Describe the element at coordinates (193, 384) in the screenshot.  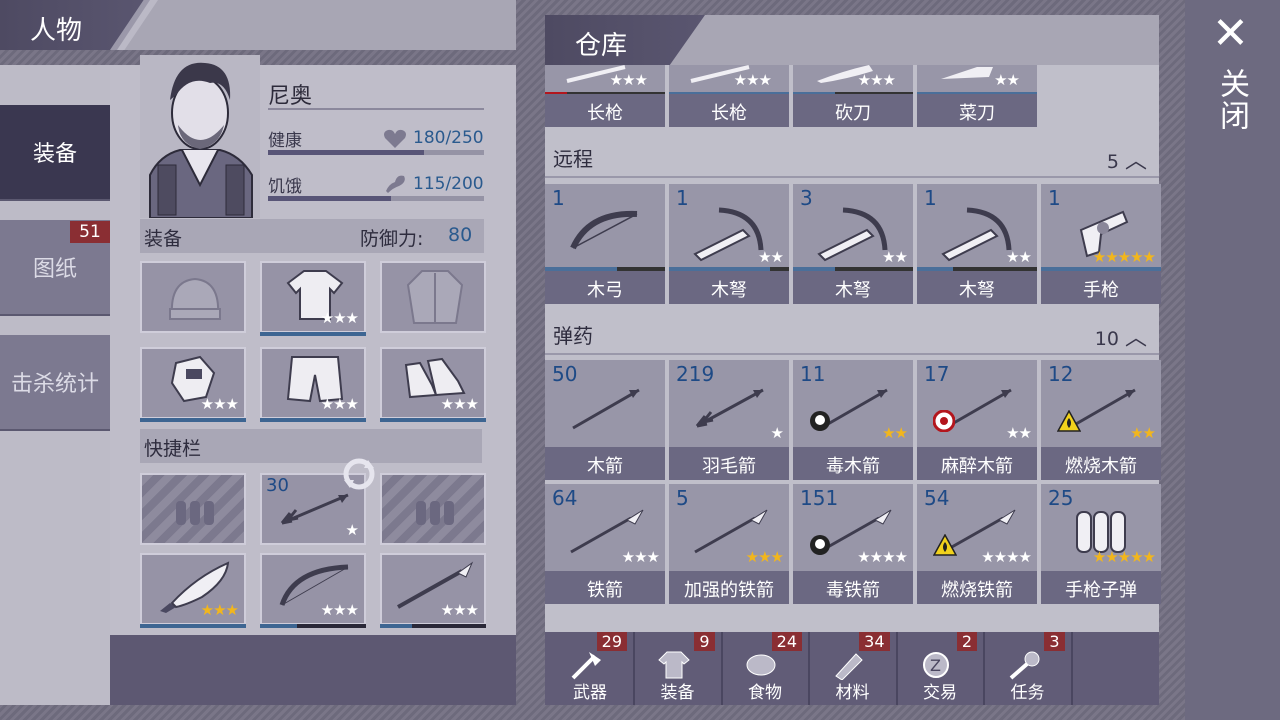
I see `slot-hands: ★★★` at that location.